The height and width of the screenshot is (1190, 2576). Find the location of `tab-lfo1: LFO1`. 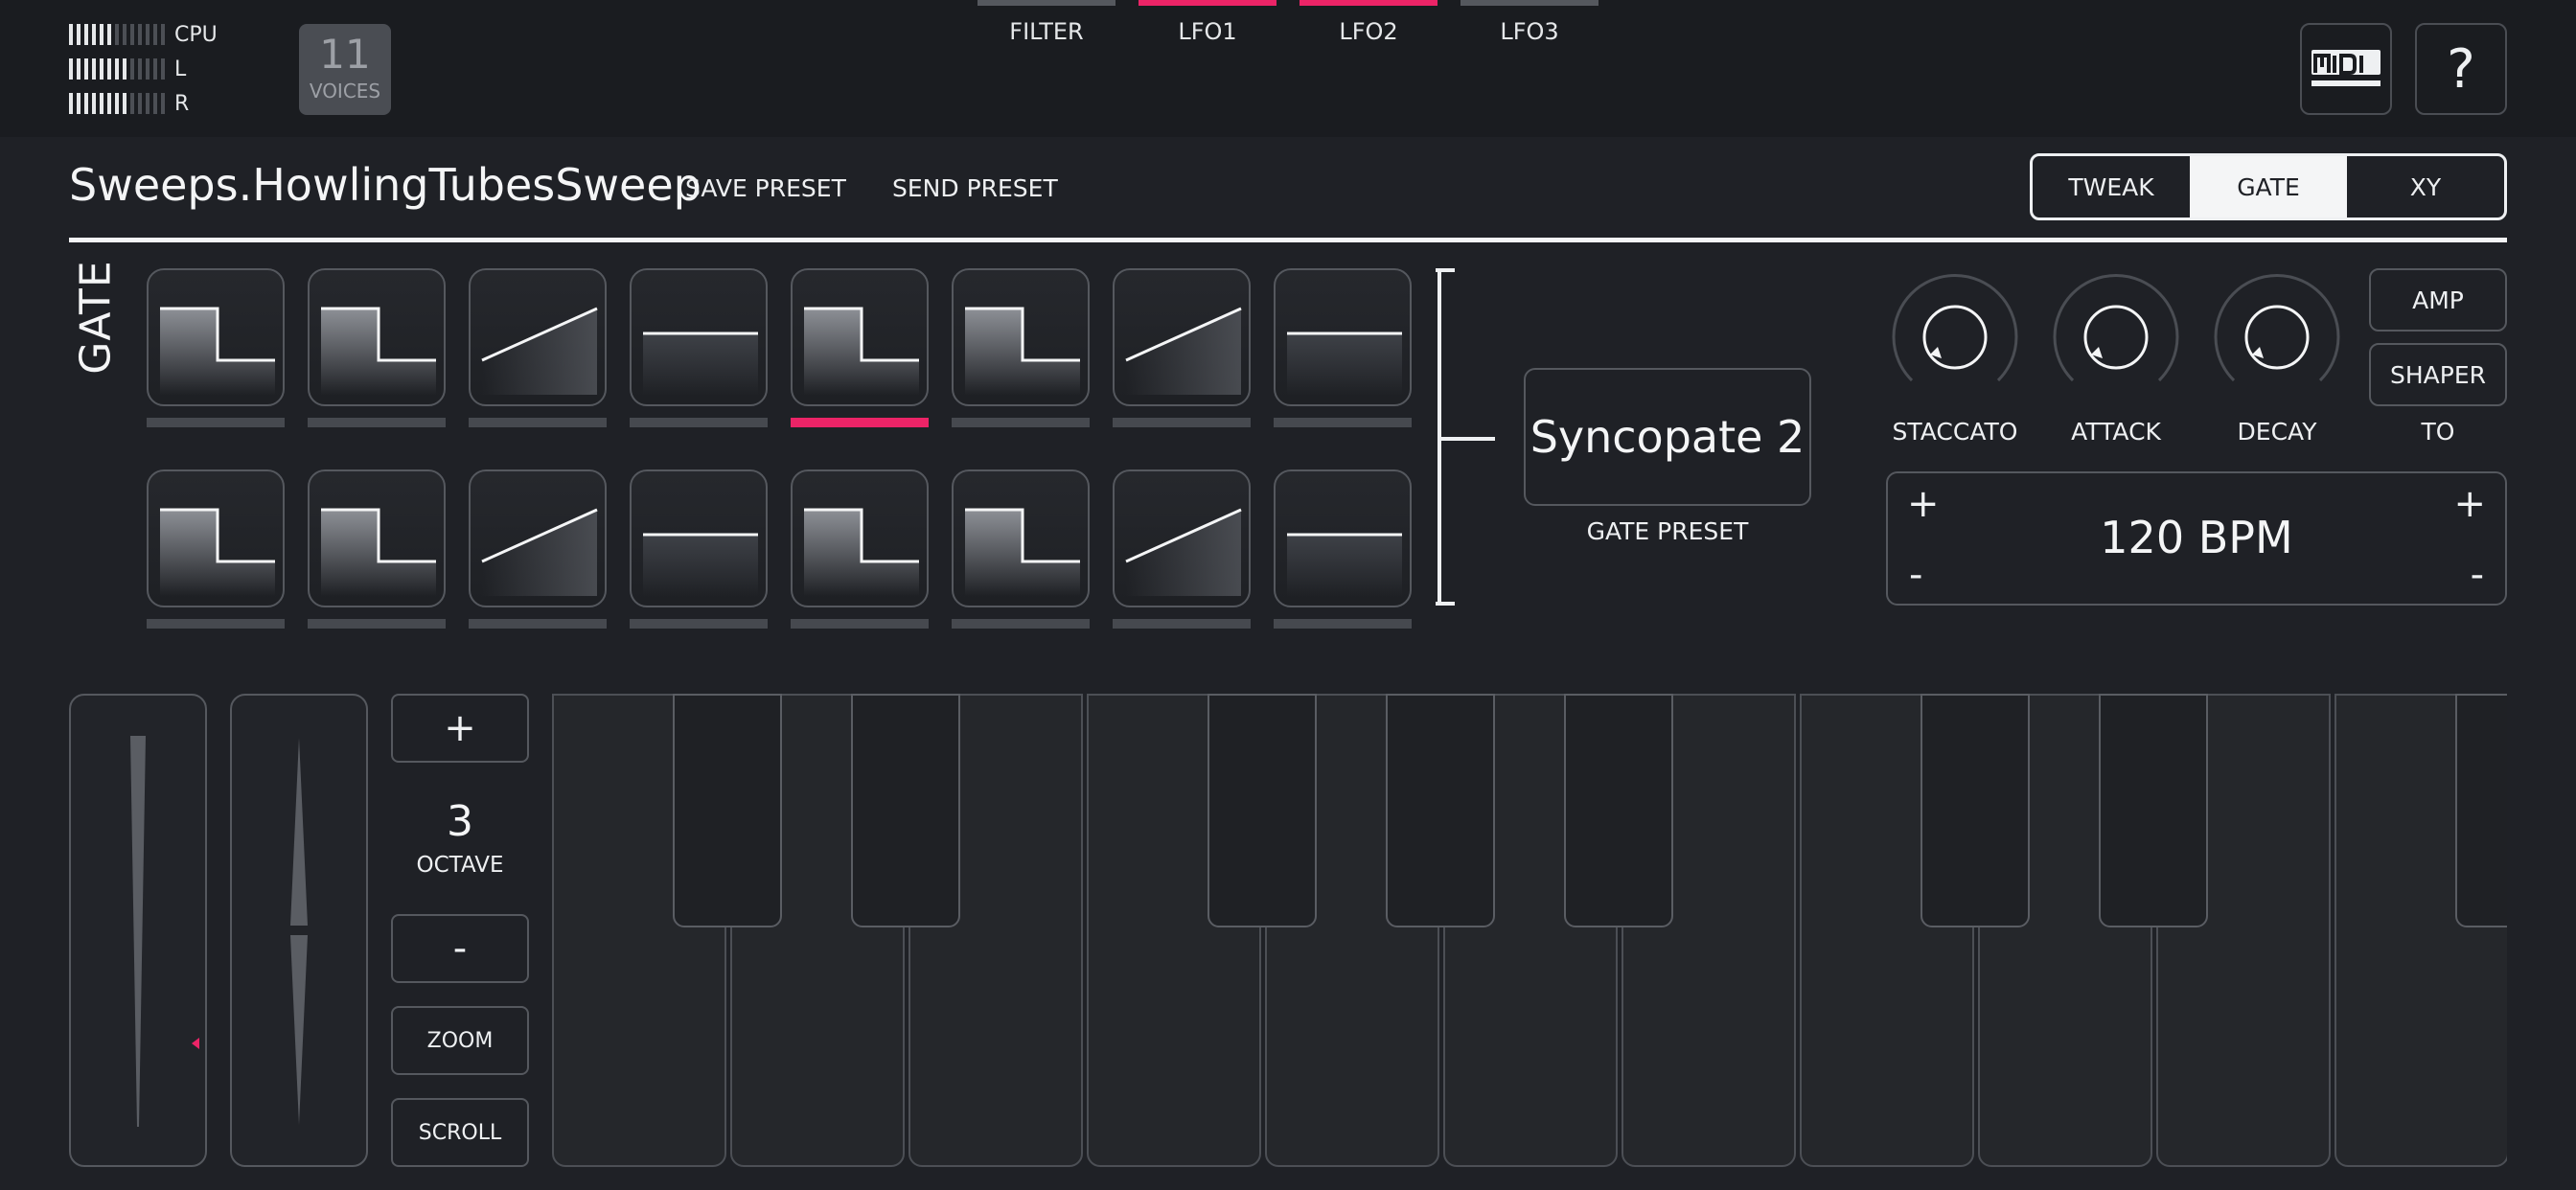

tab-lfo1: LFO1 is located at coordinates (1207, 29).